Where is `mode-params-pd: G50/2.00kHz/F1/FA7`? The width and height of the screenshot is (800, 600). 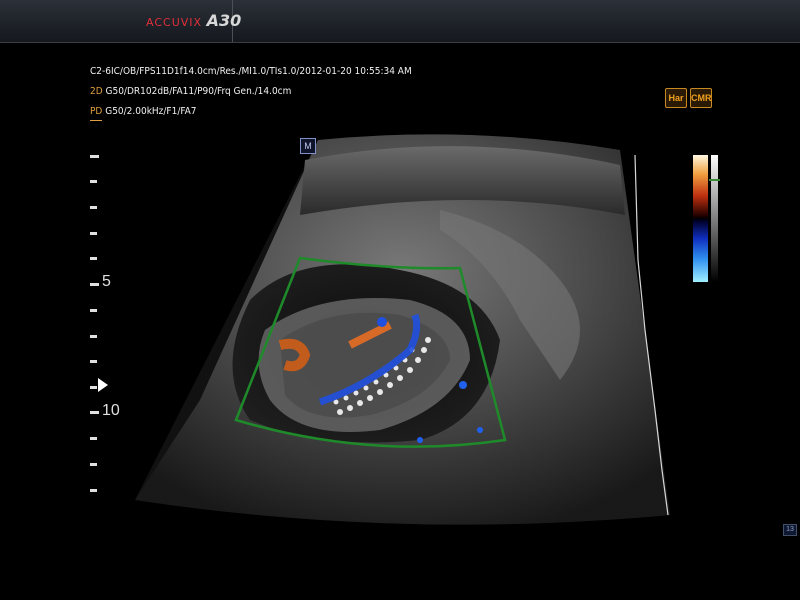
mode-params-pd: G50/2.00kHz/F1/FA7 is located at coordinates (151, 111).